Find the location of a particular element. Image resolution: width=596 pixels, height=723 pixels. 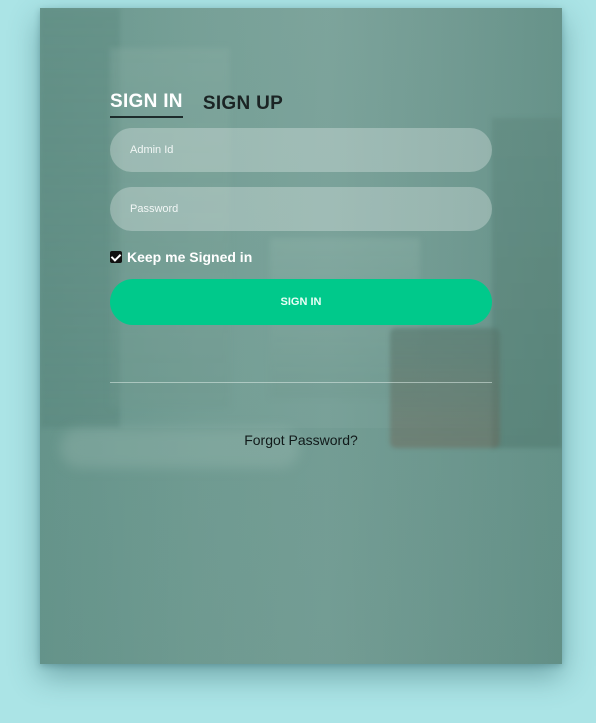

keep-signed-in-label: Keep me Signed in is located at coordinates (189, 257).